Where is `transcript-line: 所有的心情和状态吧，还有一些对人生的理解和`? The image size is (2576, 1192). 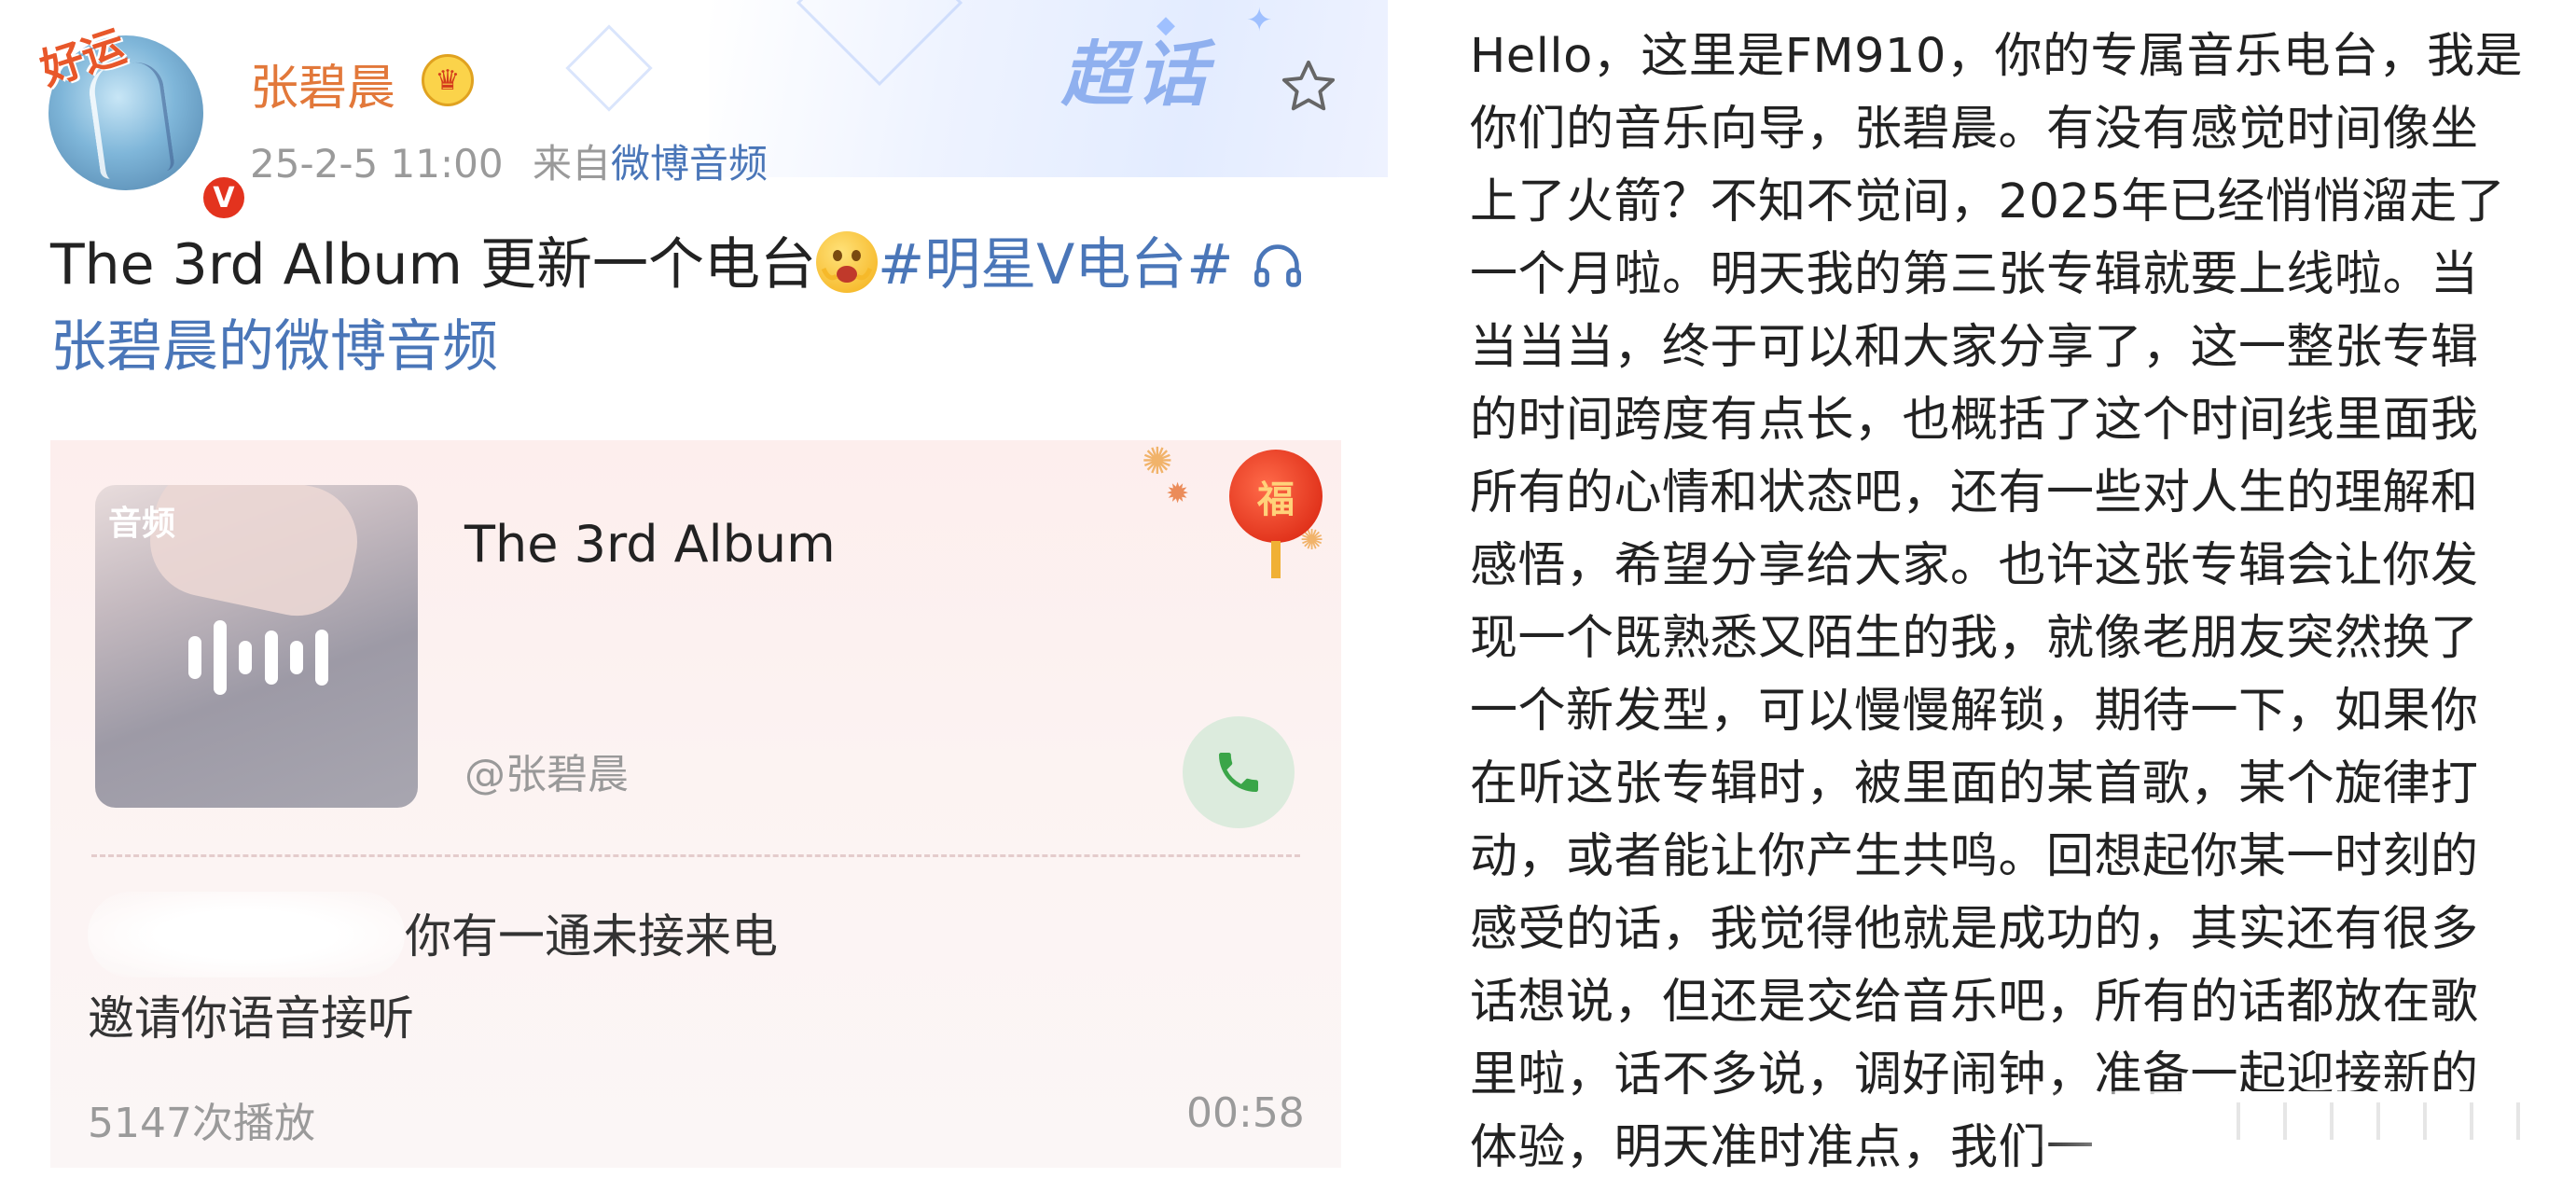
transcript-line: 所有的心情和状态吧，还有一些对人生的理解和 is located at coordinates (1974, 493).